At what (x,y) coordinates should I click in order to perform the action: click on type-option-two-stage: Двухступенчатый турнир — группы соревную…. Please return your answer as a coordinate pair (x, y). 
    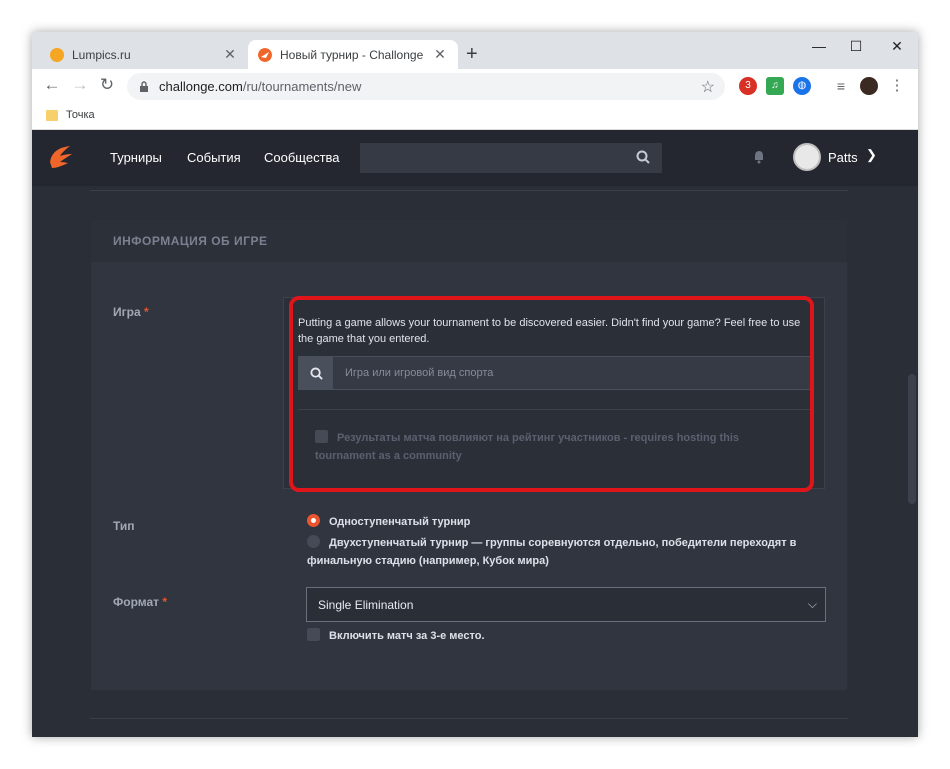
    Looking at the image, I should click on (557, 552).